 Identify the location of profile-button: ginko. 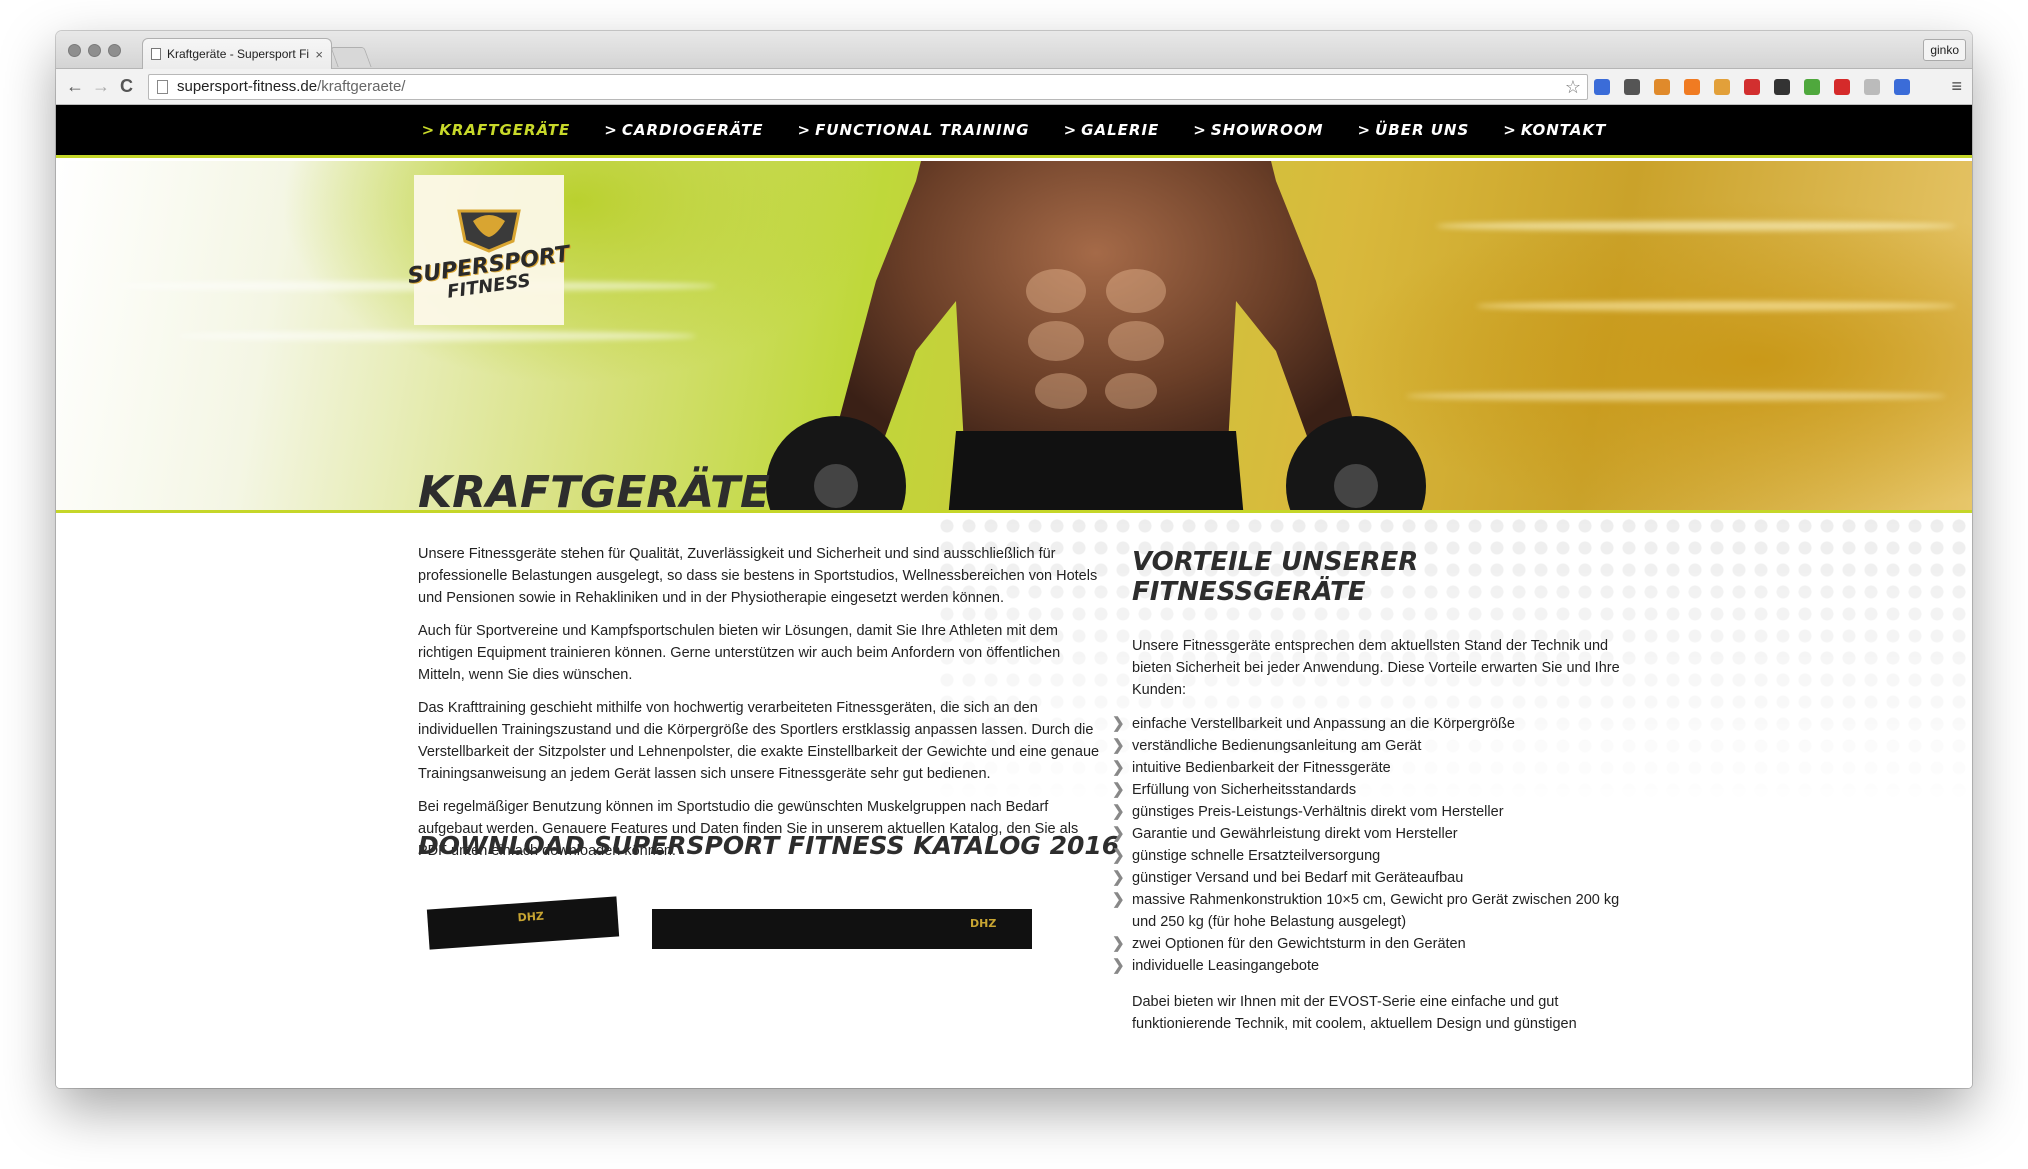
(1944, 50).